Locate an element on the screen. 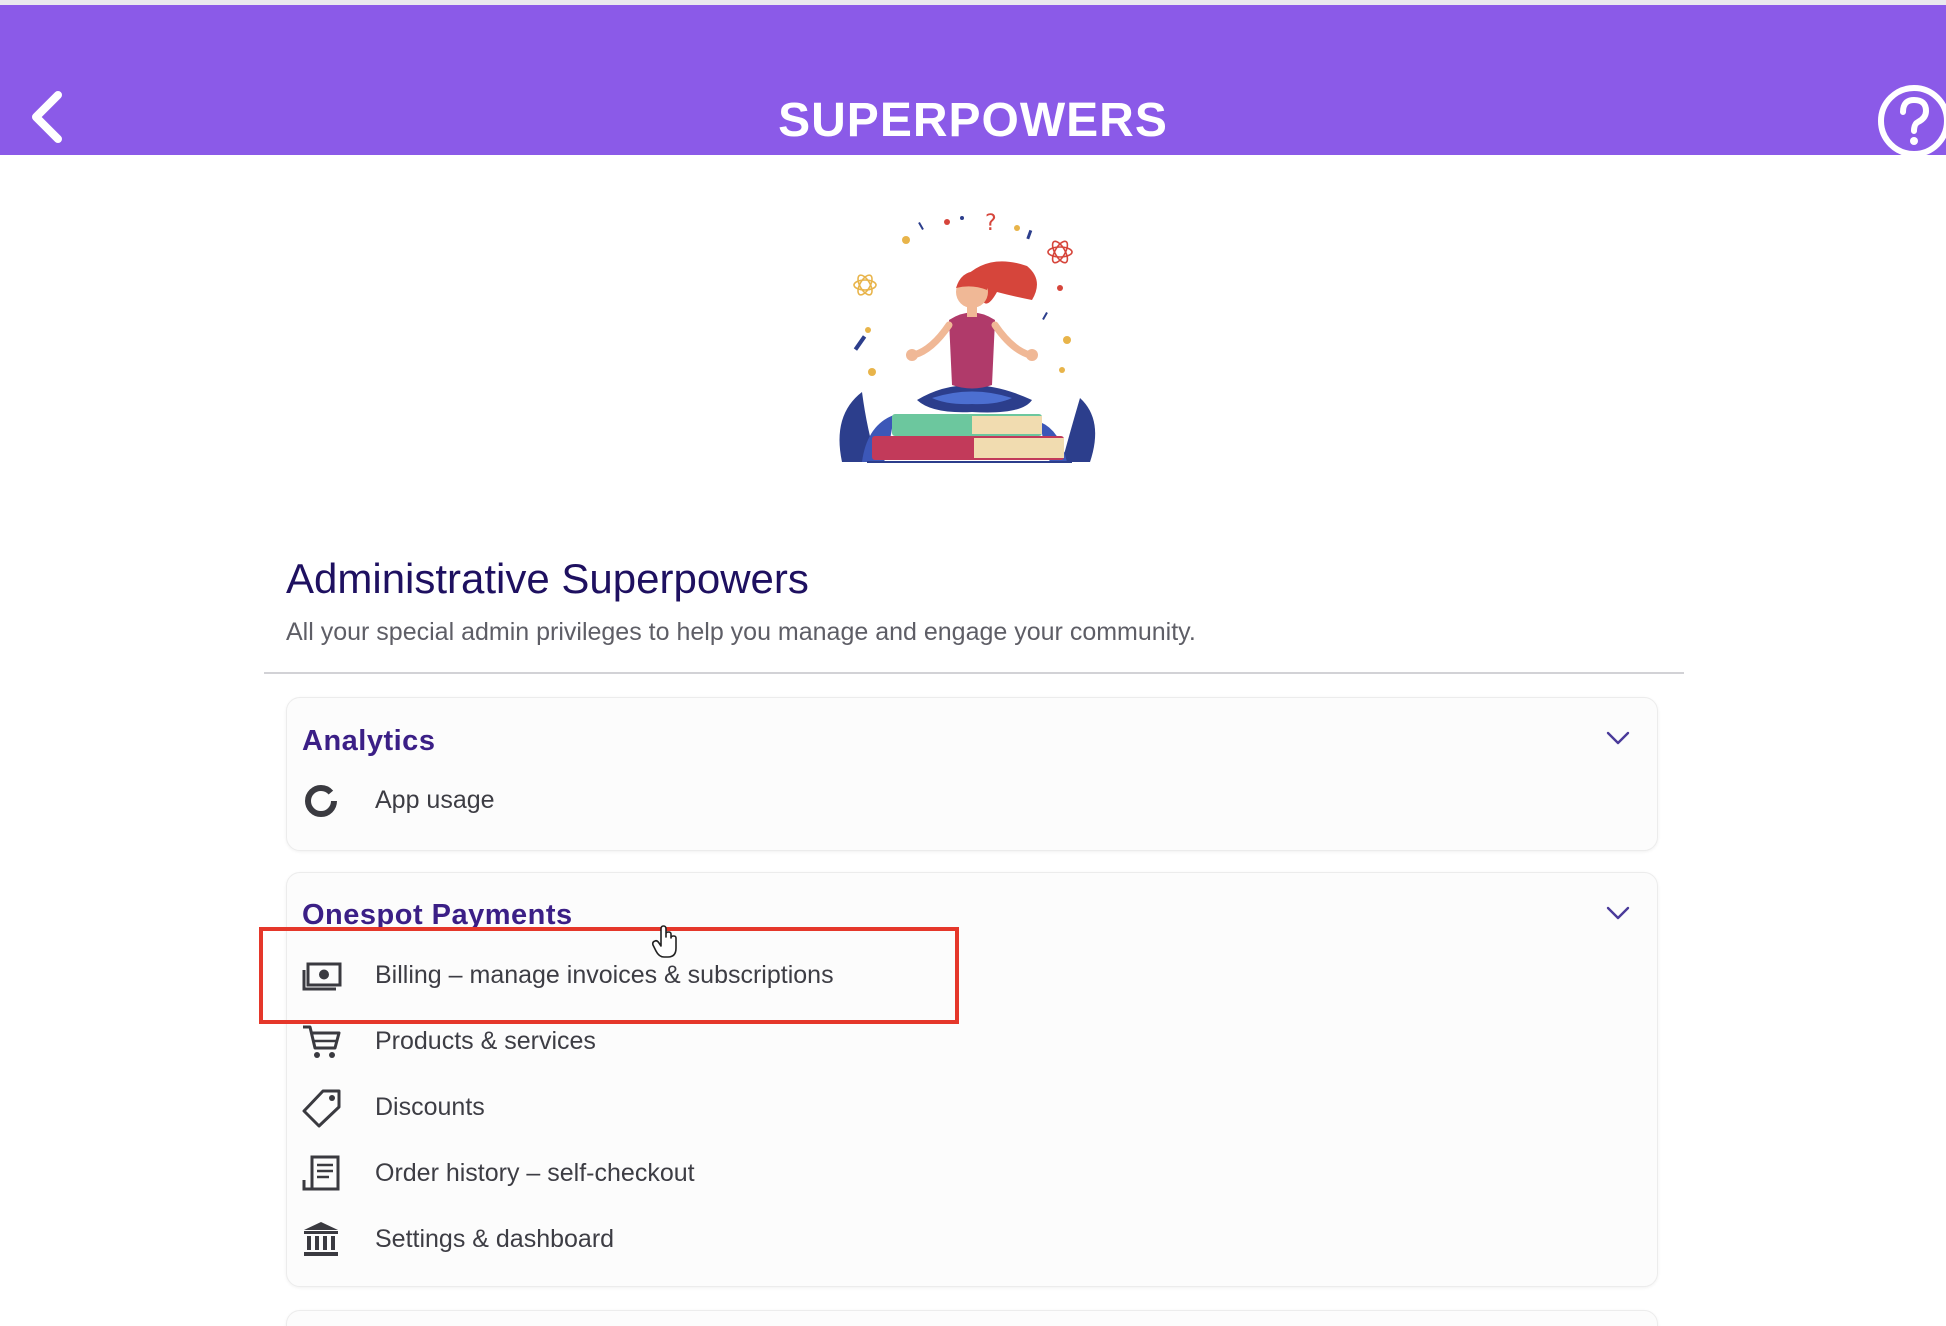 This screenshot has width=1946, height=1326. menu-item-label: Products & services is located at coordinates (485, 1041).